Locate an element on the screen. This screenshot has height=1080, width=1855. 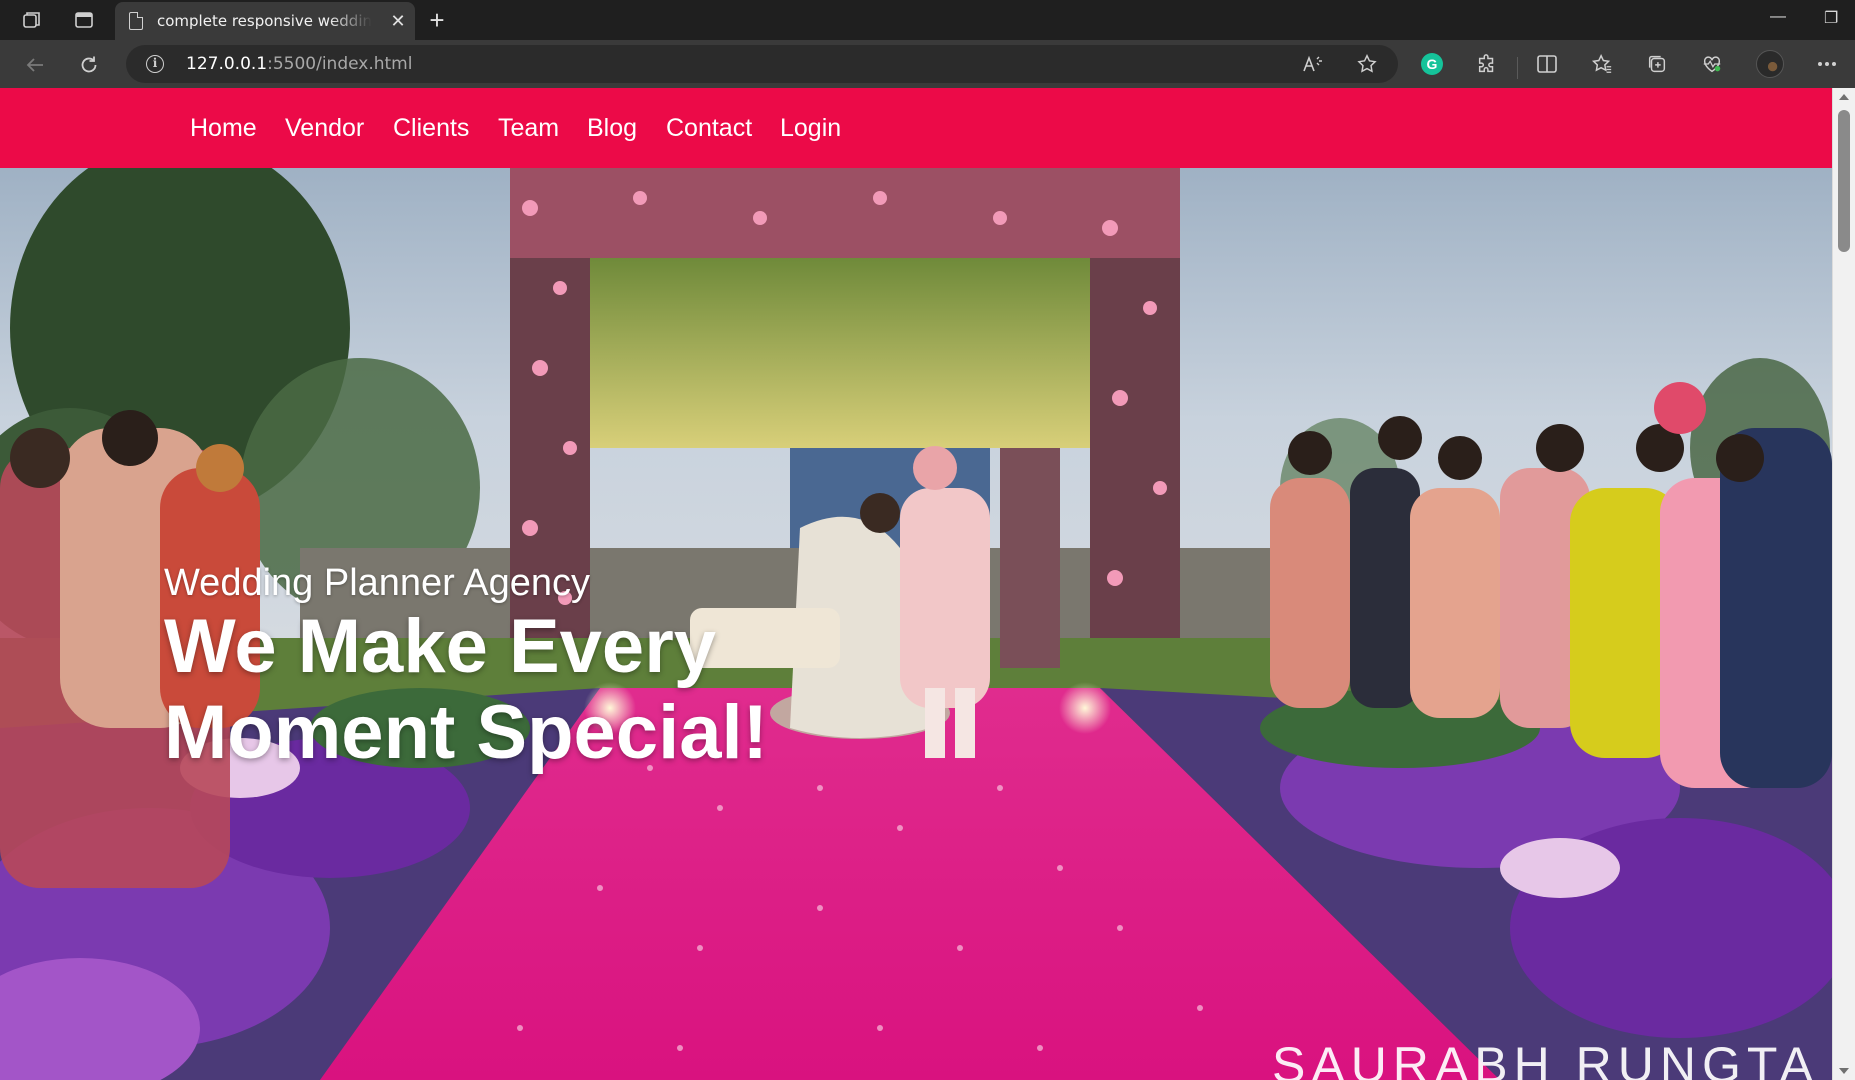
new-tab-button: + is located at coordinates (437, 20).